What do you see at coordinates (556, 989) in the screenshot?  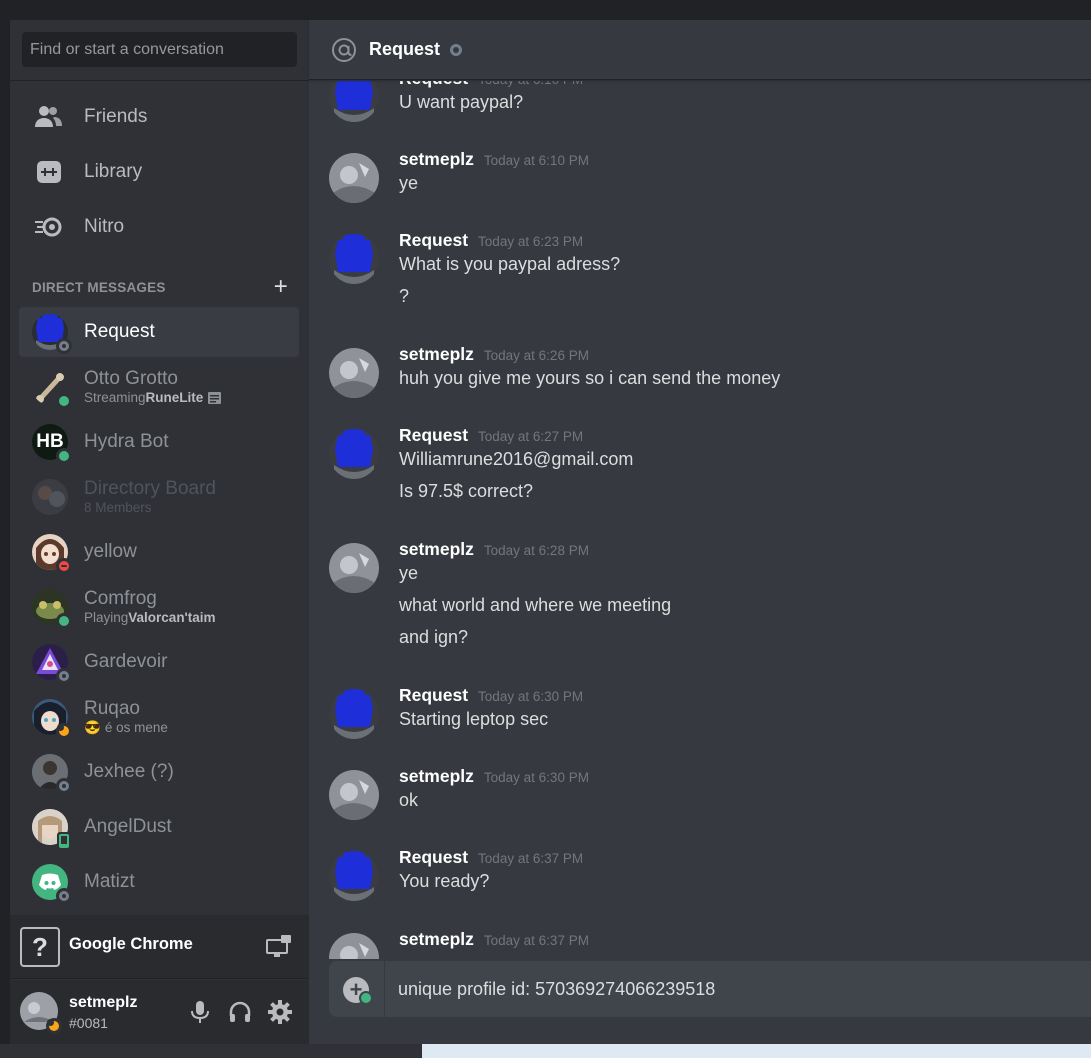 I see `message-input: unique profile id: 570369274066239518` at bounding box center [556, 989].